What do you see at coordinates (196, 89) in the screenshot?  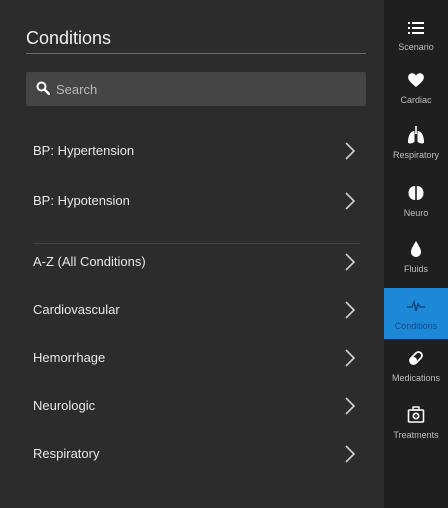 I see `search-input: Search` at bounding box center [196, 89].